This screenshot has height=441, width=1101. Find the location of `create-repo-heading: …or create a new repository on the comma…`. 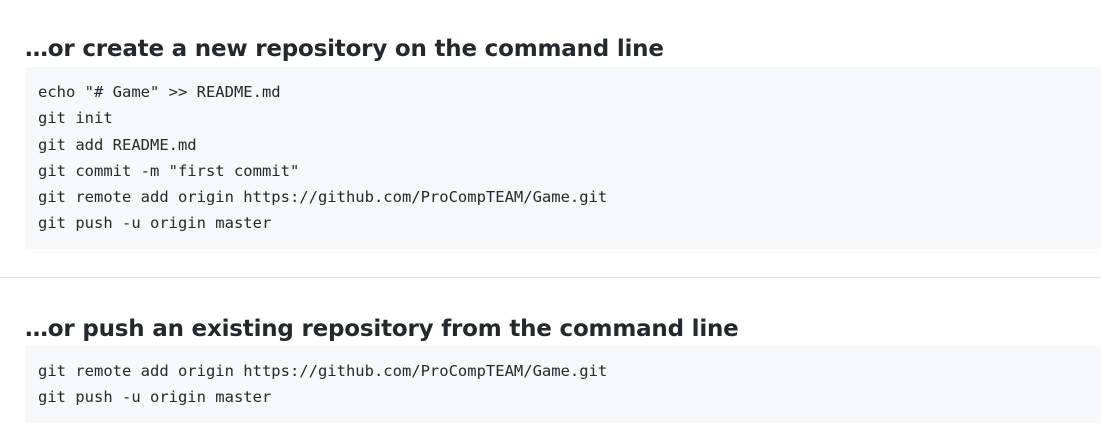

create-repo-heading: …or create a new repository on the comma… is located at coordinates (344, 49).